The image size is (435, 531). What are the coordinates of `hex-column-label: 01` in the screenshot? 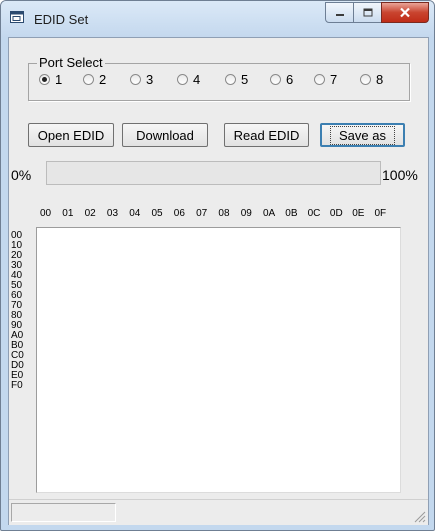 It's located at (68, 213).